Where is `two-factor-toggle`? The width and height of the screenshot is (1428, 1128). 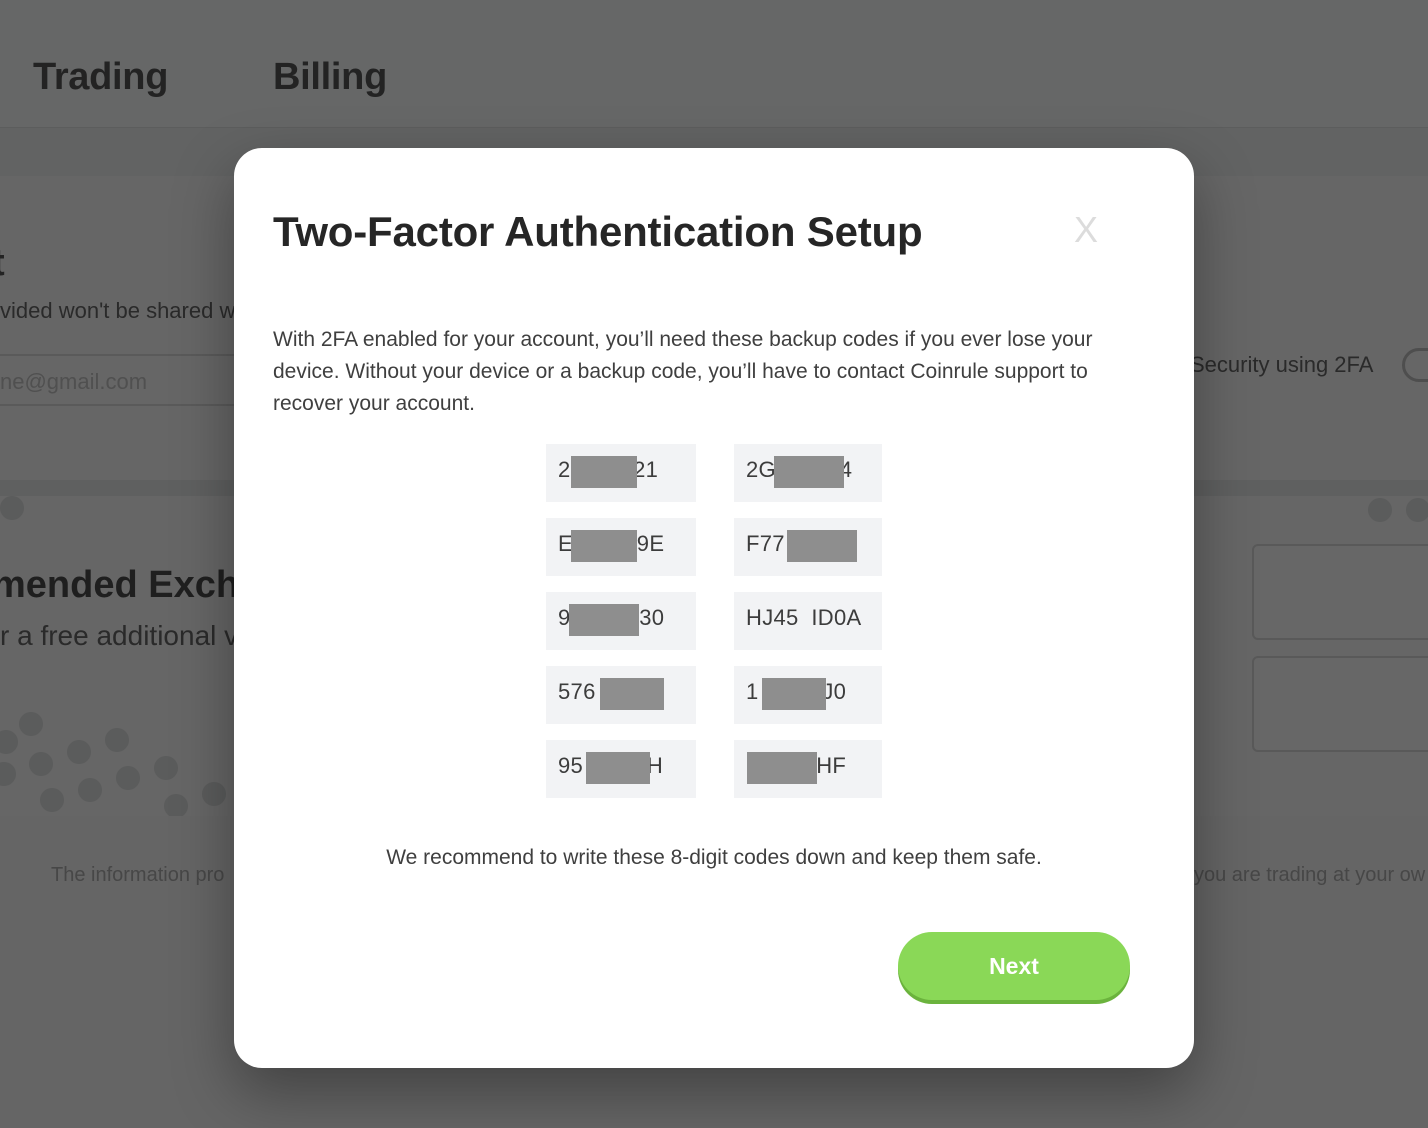 two-factor-toggle is located at coordinates (1415, 365).